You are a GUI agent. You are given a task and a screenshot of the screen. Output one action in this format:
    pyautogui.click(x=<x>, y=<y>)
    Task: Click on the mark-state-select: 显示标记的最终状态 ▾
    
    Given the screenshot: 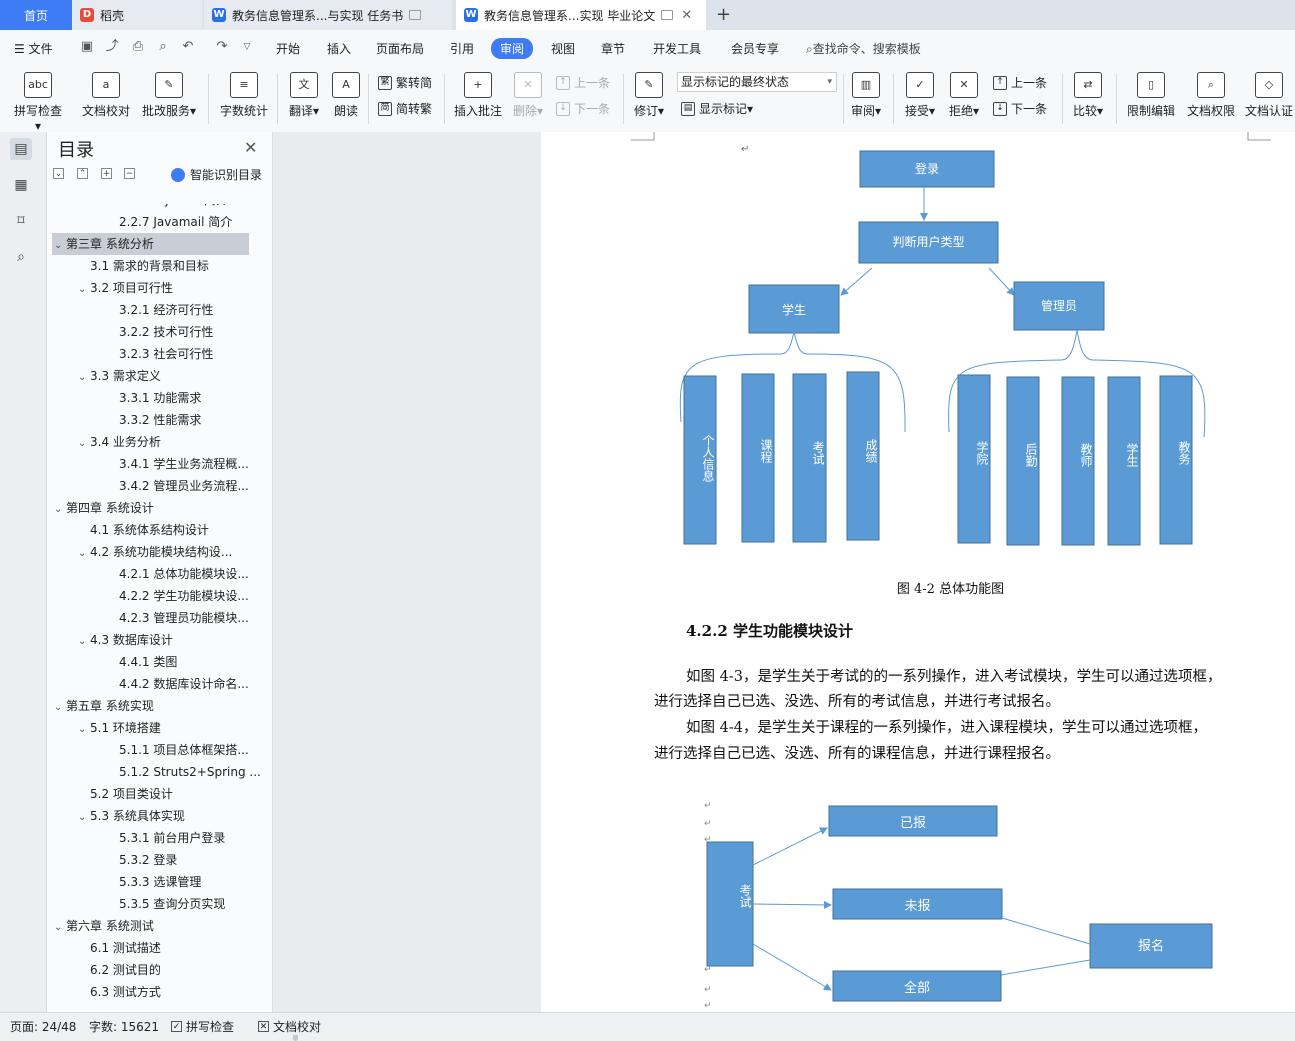 What is the action you would take?
    pyautogui.click(x=757, y=82)
    